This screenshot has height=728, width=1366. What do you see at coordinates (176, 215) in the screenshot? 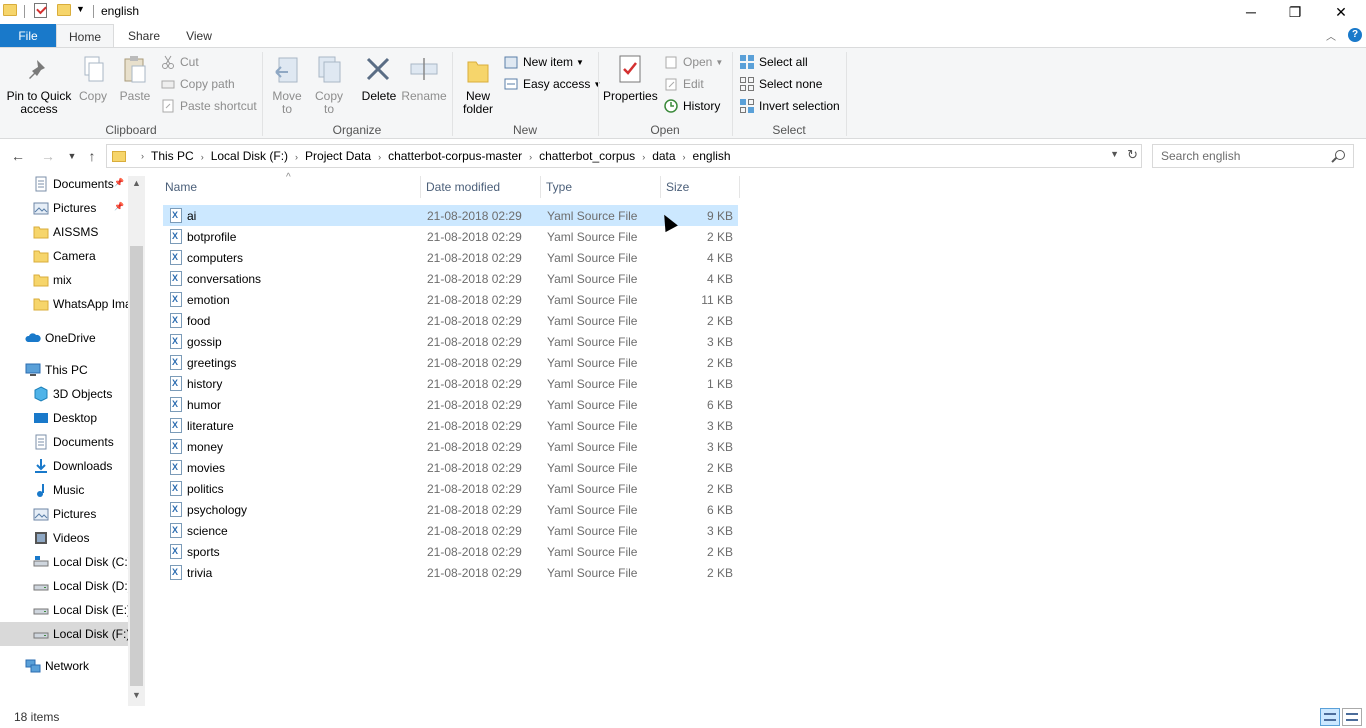
I see `yaml-file-icon` at bounding box center [176, 215].